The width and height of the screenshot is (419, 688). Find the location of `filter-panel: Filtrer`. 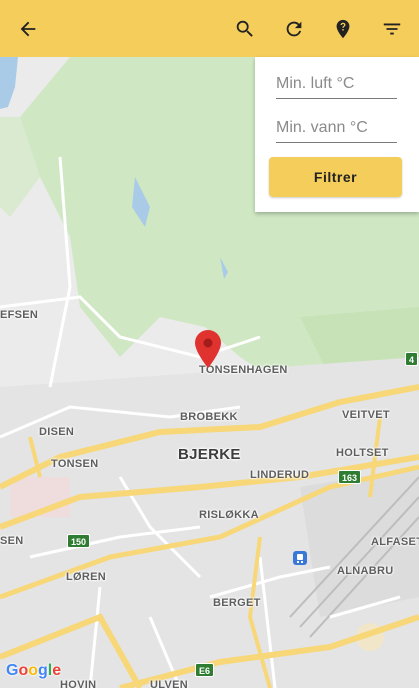

filter-panel: Filtrer is located at coordinates (337, 134).